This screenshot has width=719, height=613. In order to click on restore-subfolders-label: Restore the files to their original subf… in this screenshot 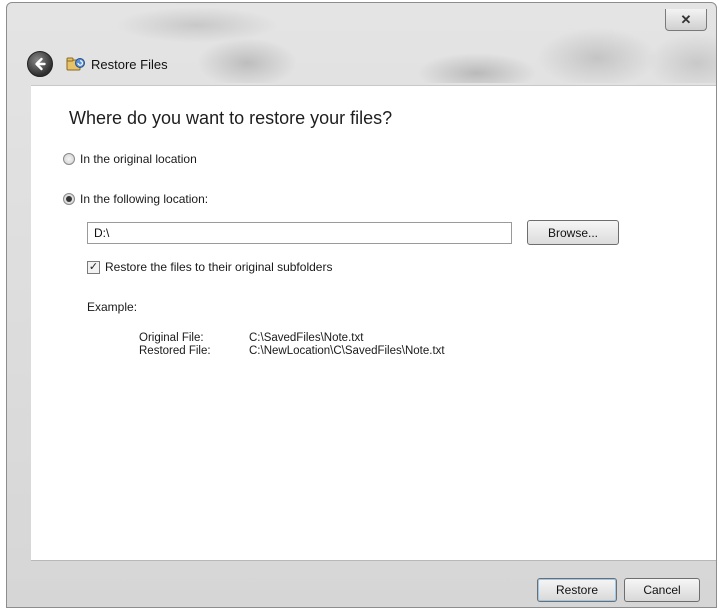, I will do `click(219, 267)`.